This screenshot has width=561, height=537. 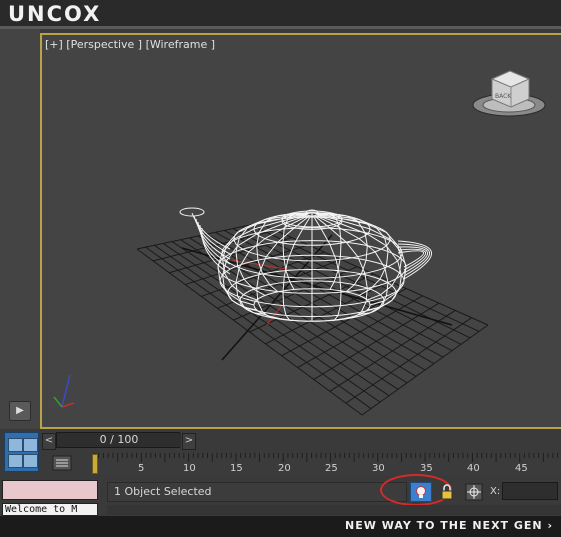 I want to click on time-slider: 0 / 100, so click(x=118, y=440).